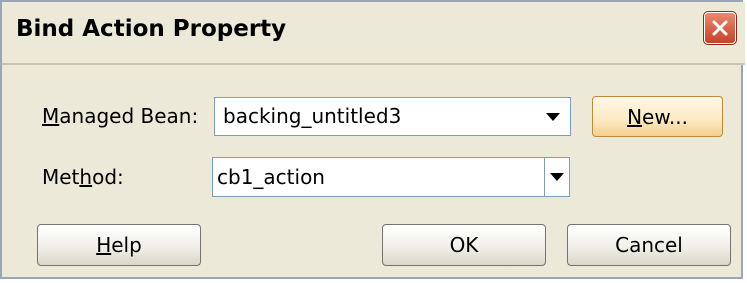 Image resolution: width=747 pixels, height=283 pixels. I want to click on help-button: Help, so click(119, 245).